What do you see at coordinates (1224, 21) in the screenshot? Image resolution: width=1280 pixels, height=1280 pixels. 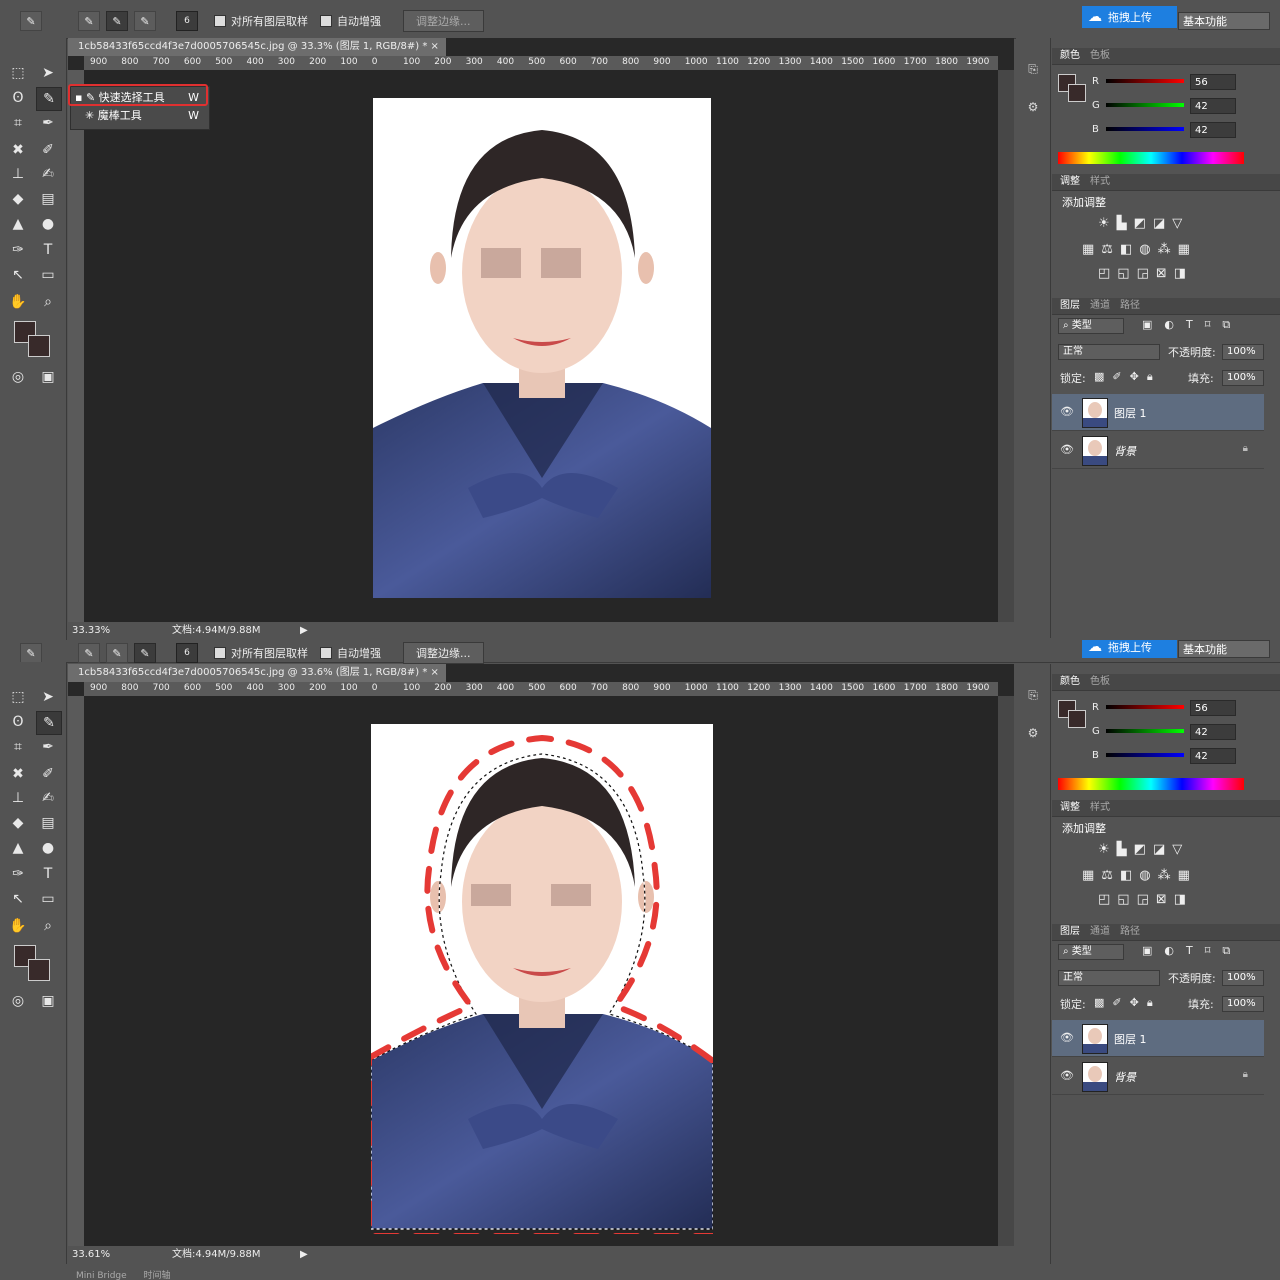 I see `workspace-select: 基本功能` at bounding box center [1224, 21].